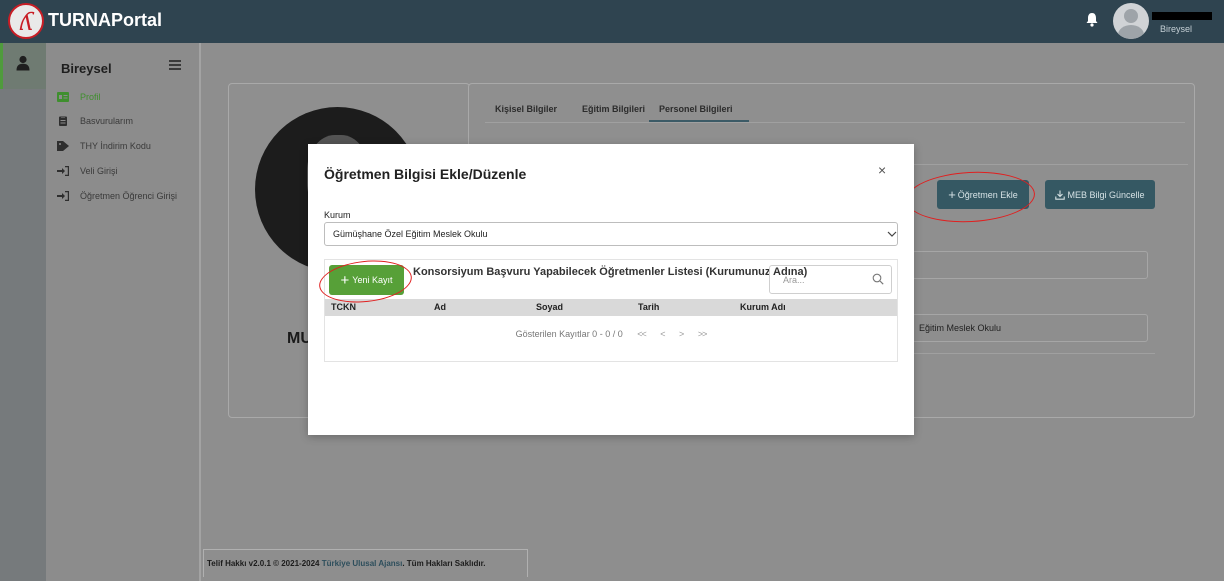 The image size is (1224, 581). What do you see at coordinates (23, 312) in the screenshot?
I see `left-icon-strip` at bounding box center [23, 312].